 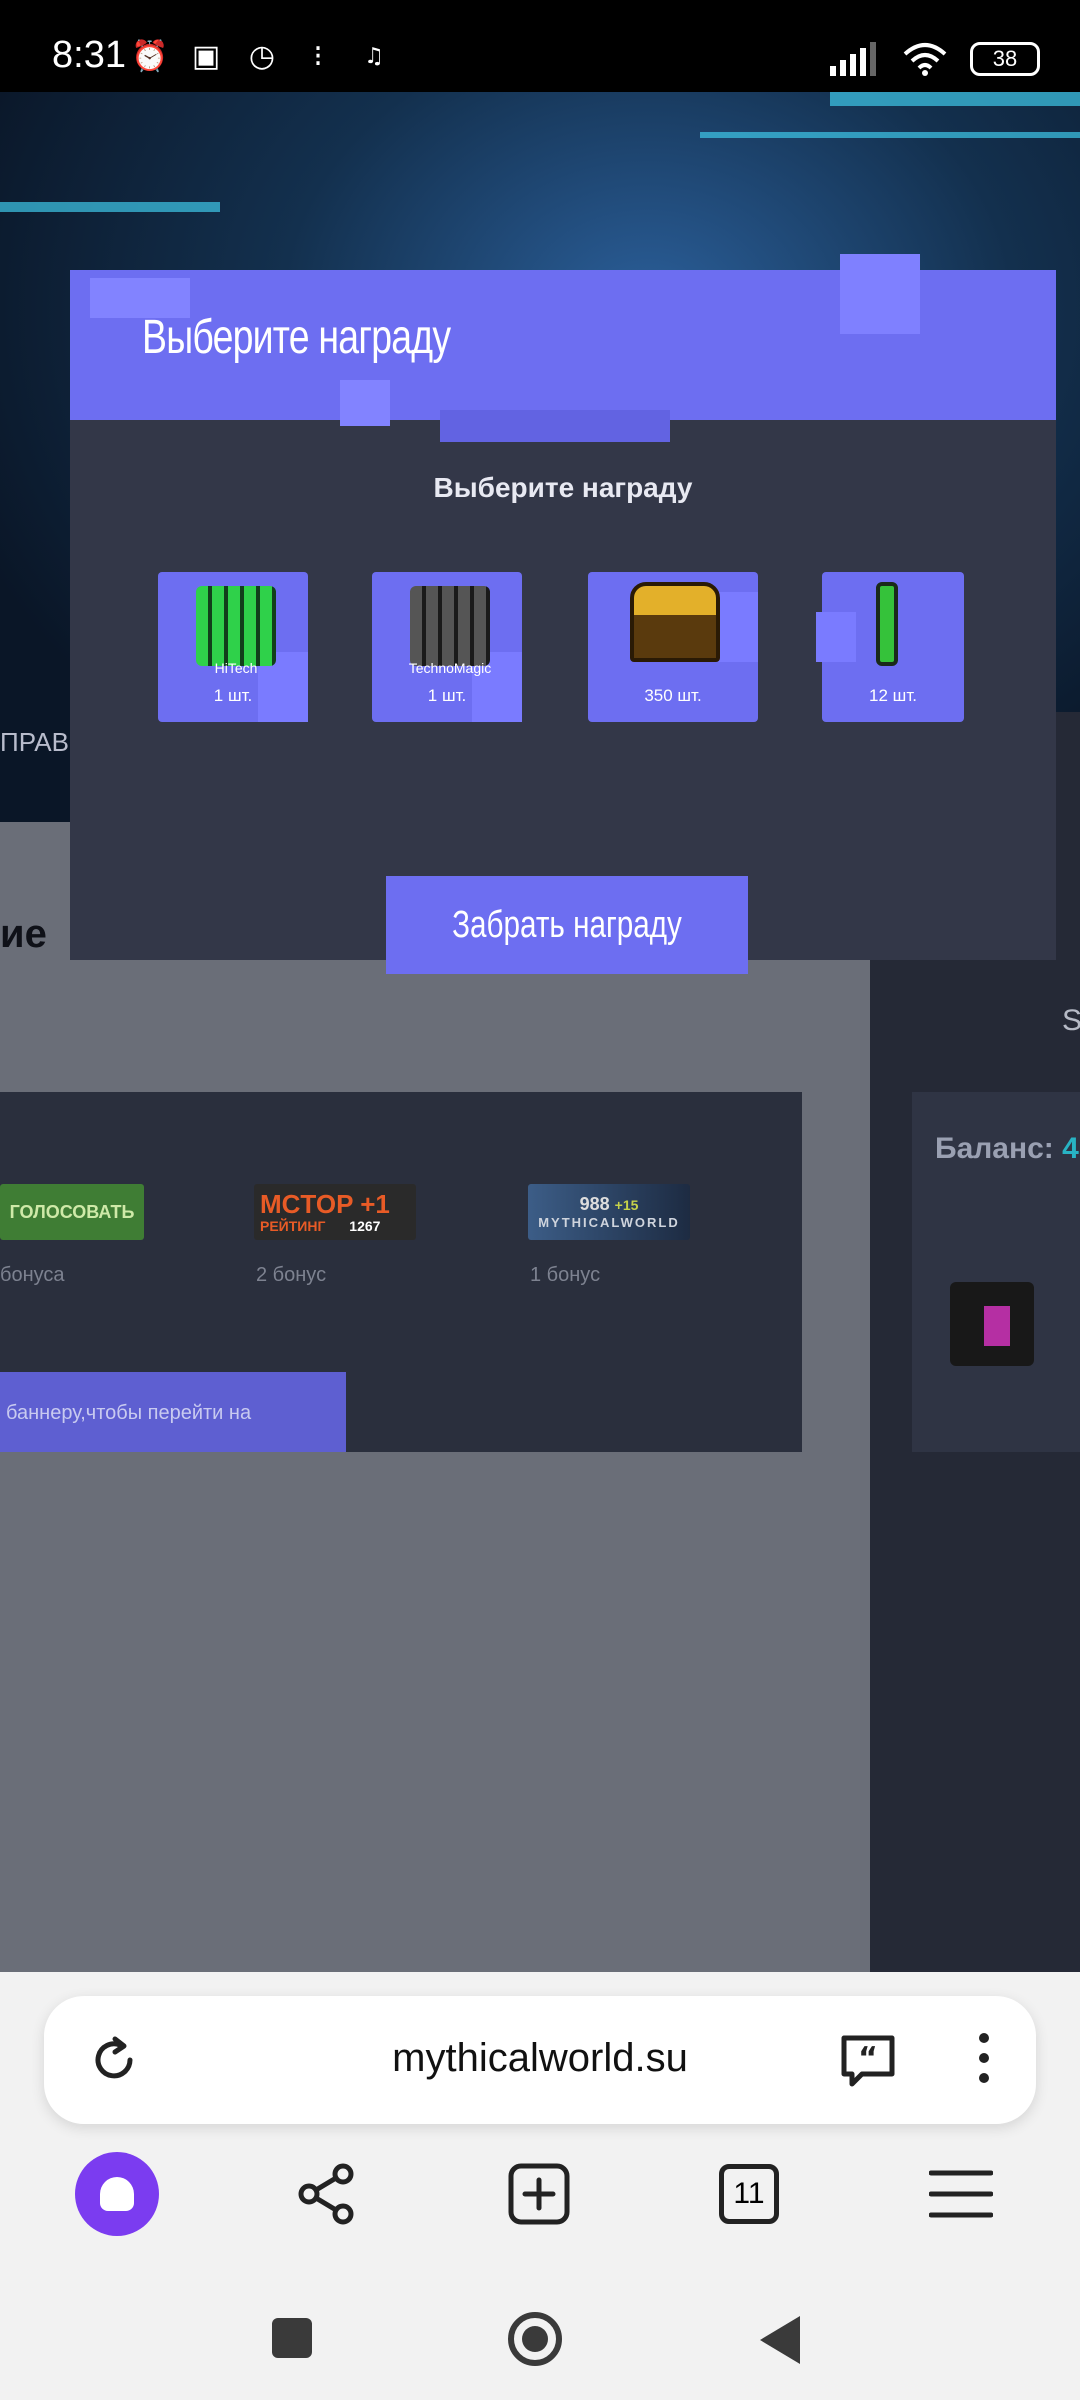 I want to click on battery-cell-icon, so click(x=887, y=624).